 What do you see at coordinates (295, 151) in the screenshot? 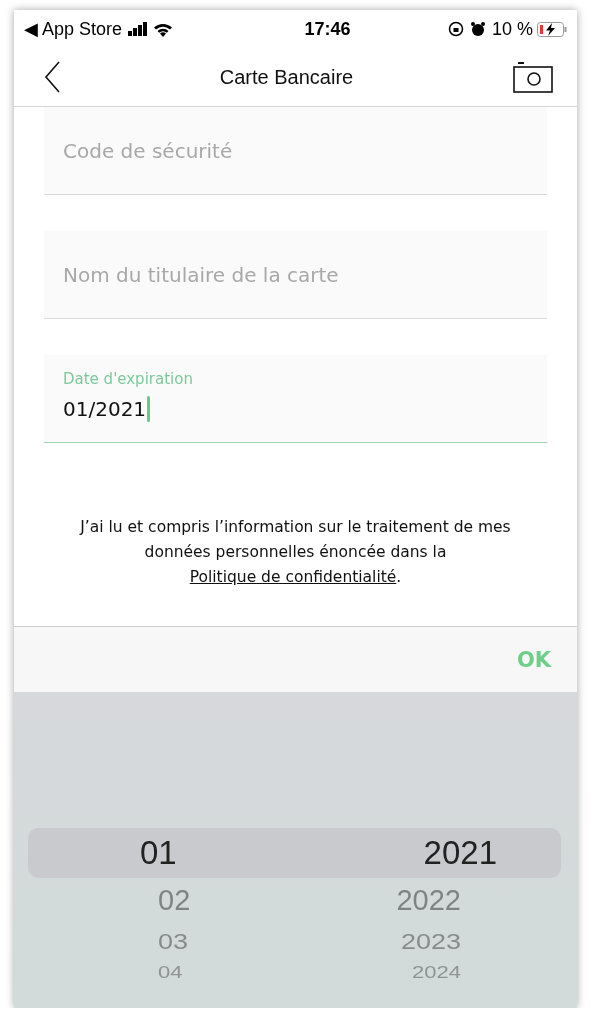
I see `input-field: Code de sécurité` at bounding box center [295, 151].